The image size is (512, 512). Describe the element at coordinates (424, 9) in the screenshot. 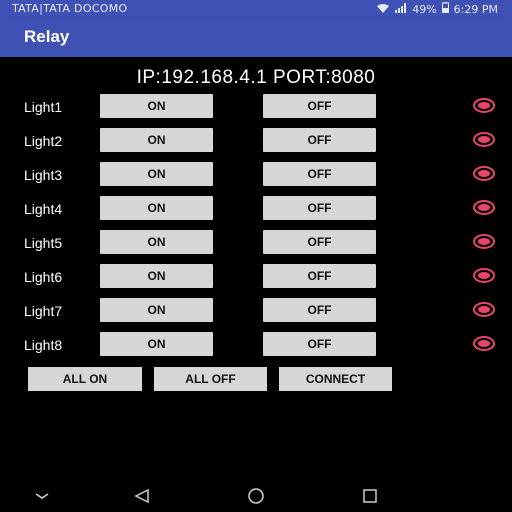

I see `battery-percent: 49%` at that location.